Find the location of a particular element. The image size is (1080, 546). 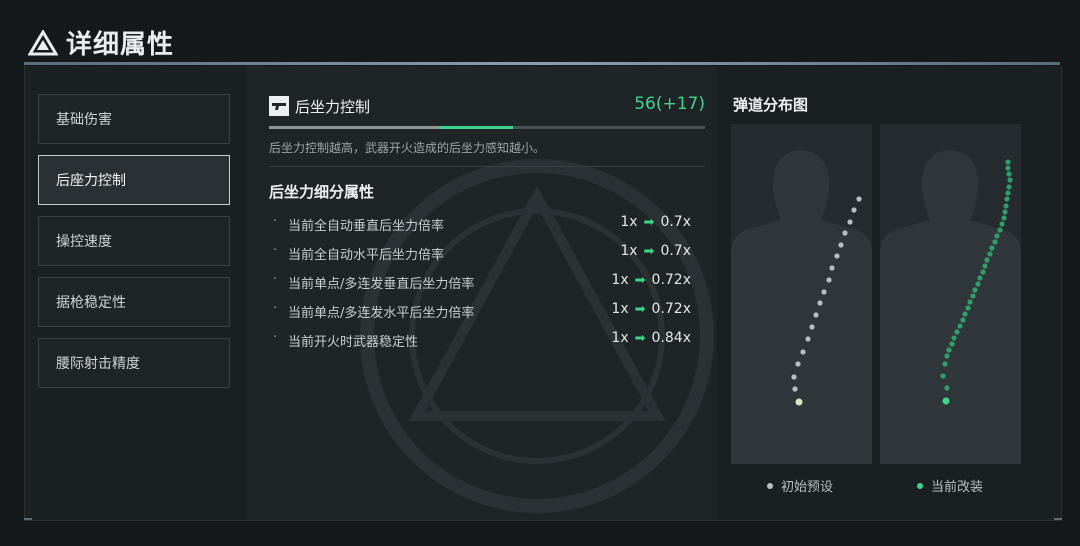

attr-label: 当前单点/多连发垂直后坐力倍率 is located at coordinates (381, 284).